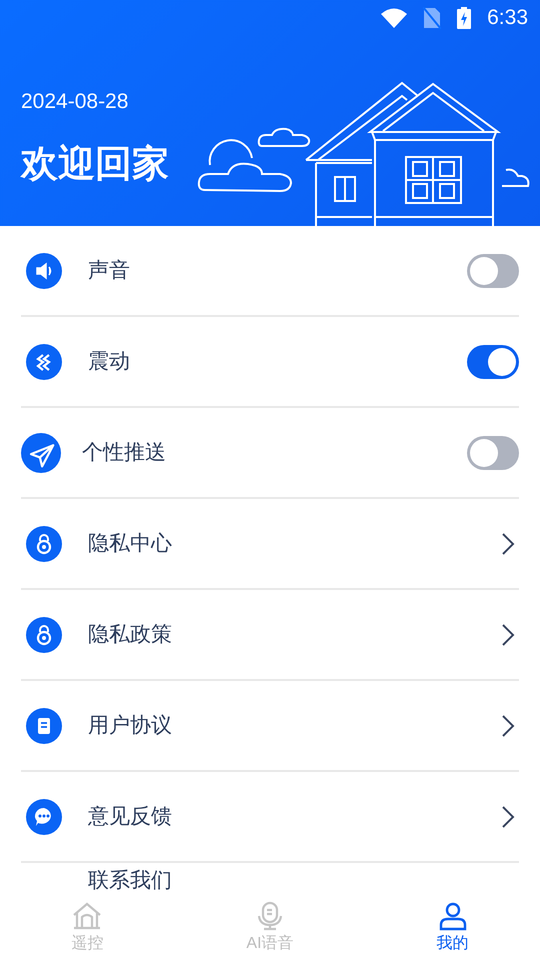  What do you see at coordinates (87, 915) in the screenshot?
I see `home-icon` at bounding box center [87, 915].